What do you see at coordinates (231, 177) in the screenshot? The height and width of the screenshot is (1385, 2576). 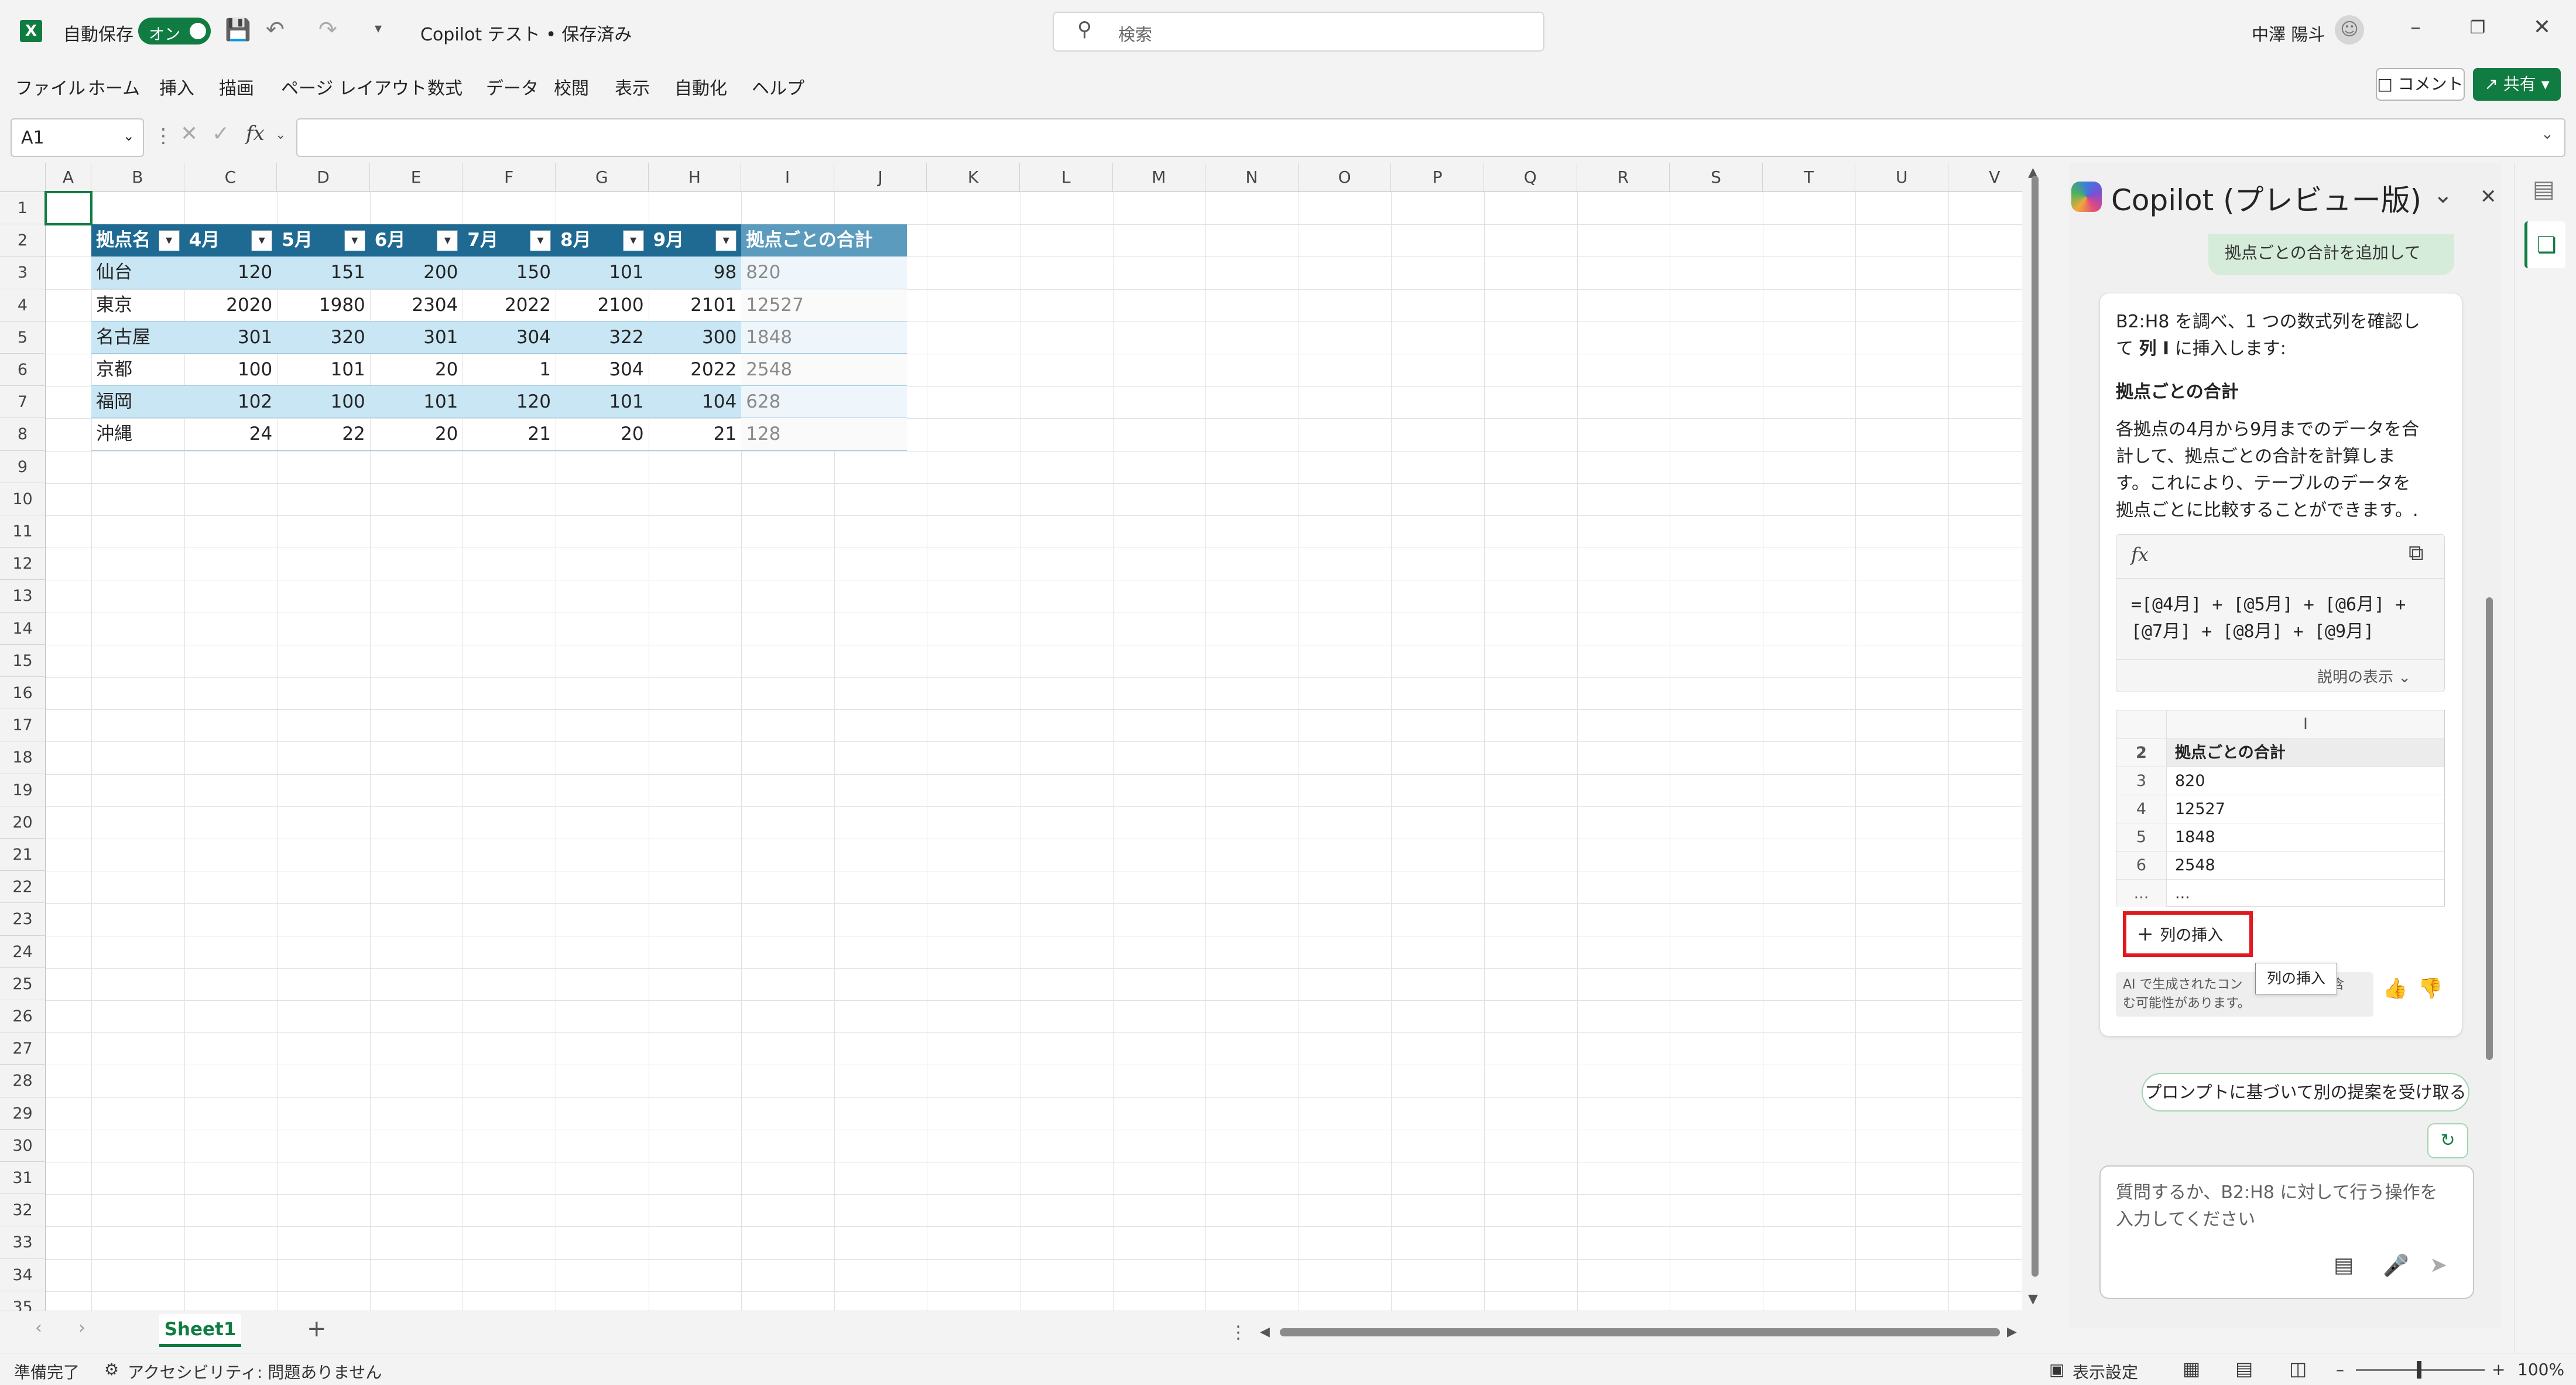 I see `column-header-c: C` at bounding box center [231, 177].